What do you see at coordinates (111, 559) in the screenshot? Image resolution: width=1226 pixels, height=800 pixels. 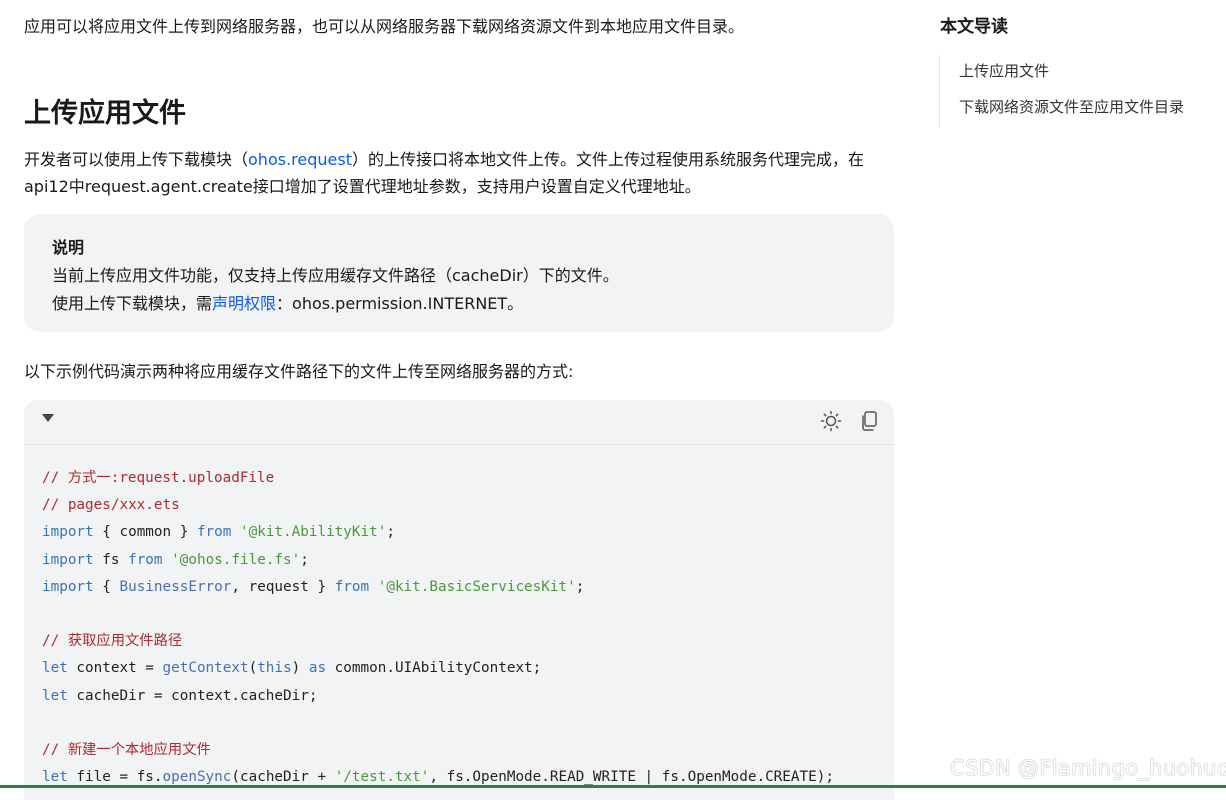 I see `code-text: fs` at bounding box center [111, 559].